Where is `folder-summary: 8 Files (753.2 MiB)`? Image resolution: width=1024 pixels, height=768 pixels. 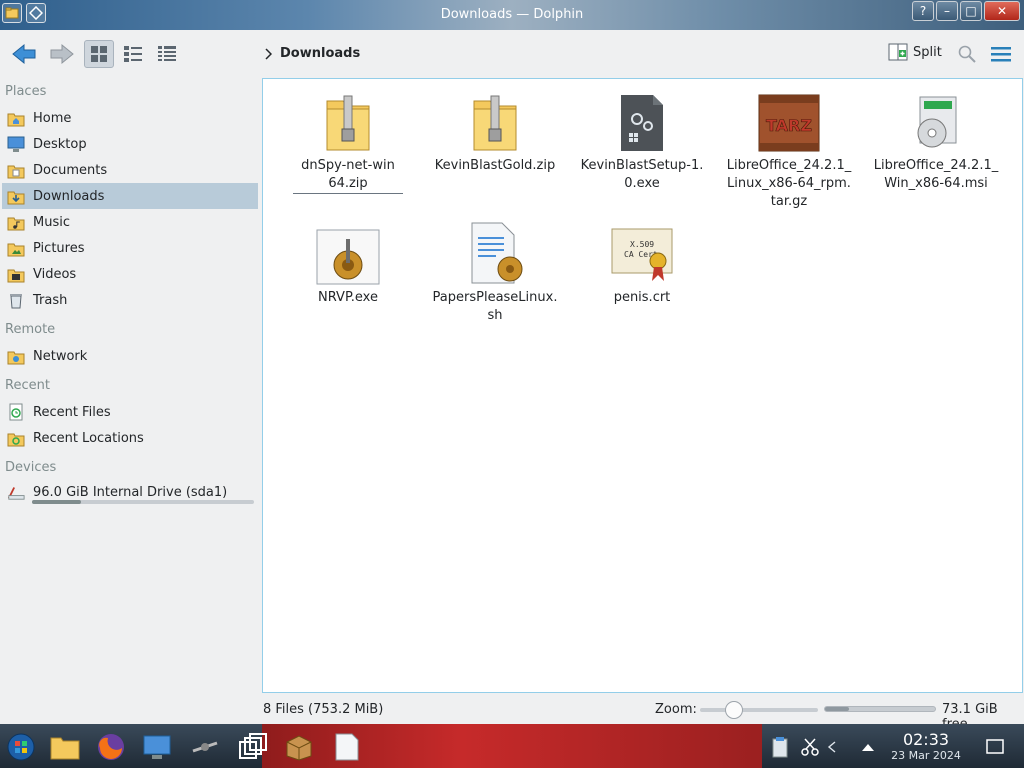
folder-summary: 8 Files (753.2 MiB) is located at coordinates (323, 709).